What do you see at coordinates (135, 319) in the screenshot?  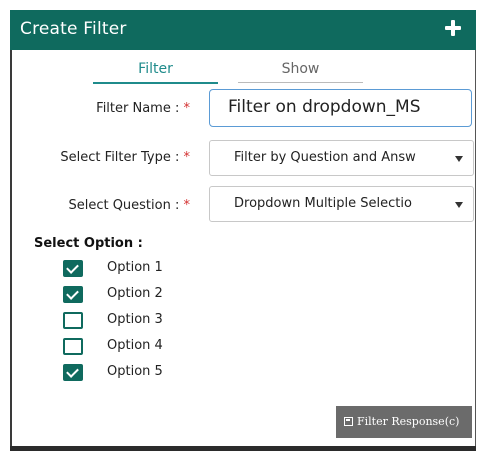 I see `option-label: Option 3` at bounding box center [135, 319].